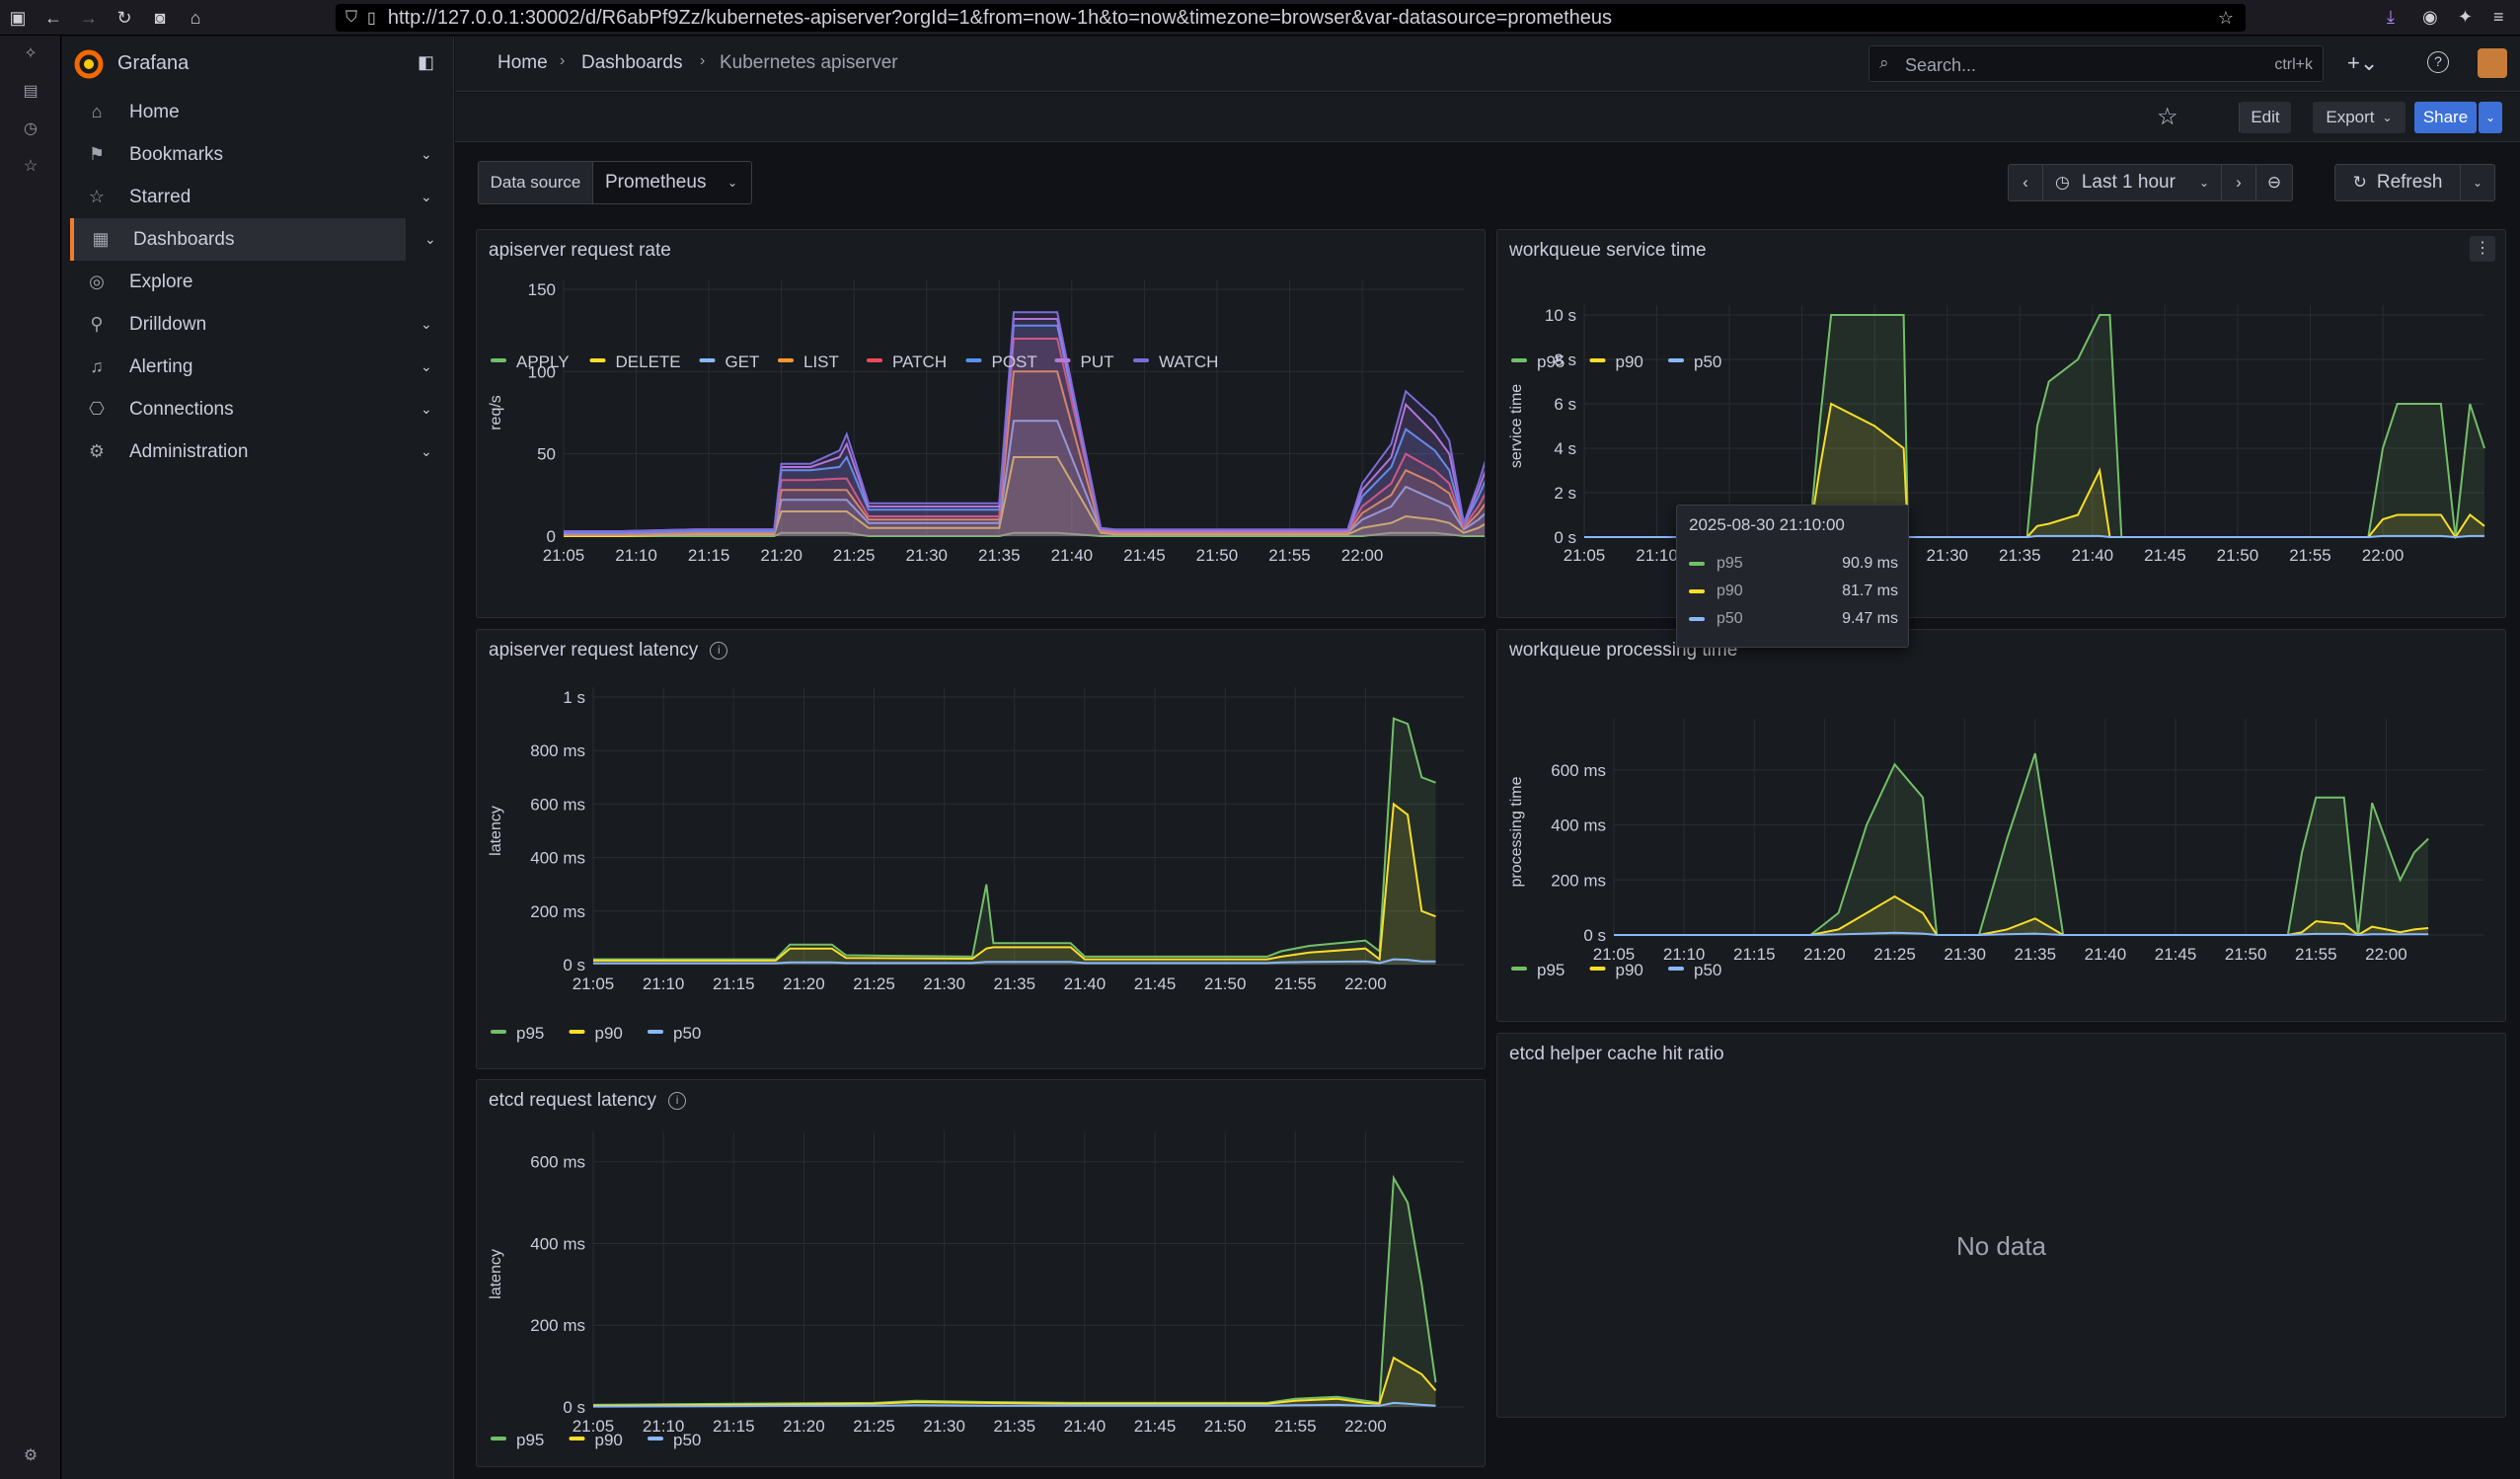 This screenshot has width=2520, height=1479. I want to click on zoom-out-icon: ⊖, so click(2274, 182).